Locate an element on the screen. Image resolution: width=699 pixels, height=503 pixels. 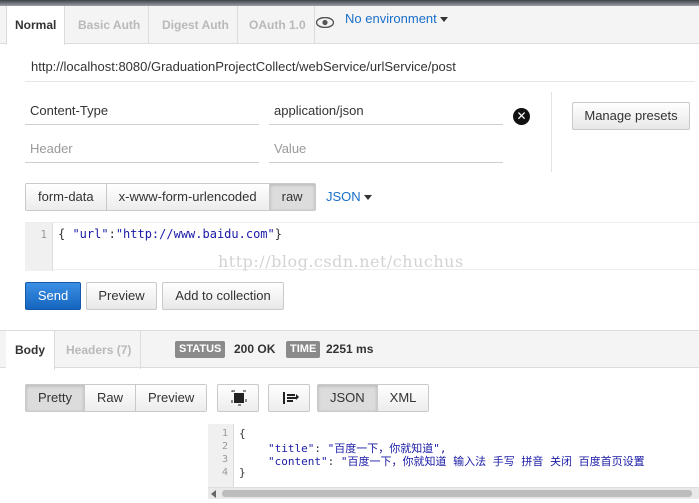
line-number: 3 is located at coordinates (224, 459).